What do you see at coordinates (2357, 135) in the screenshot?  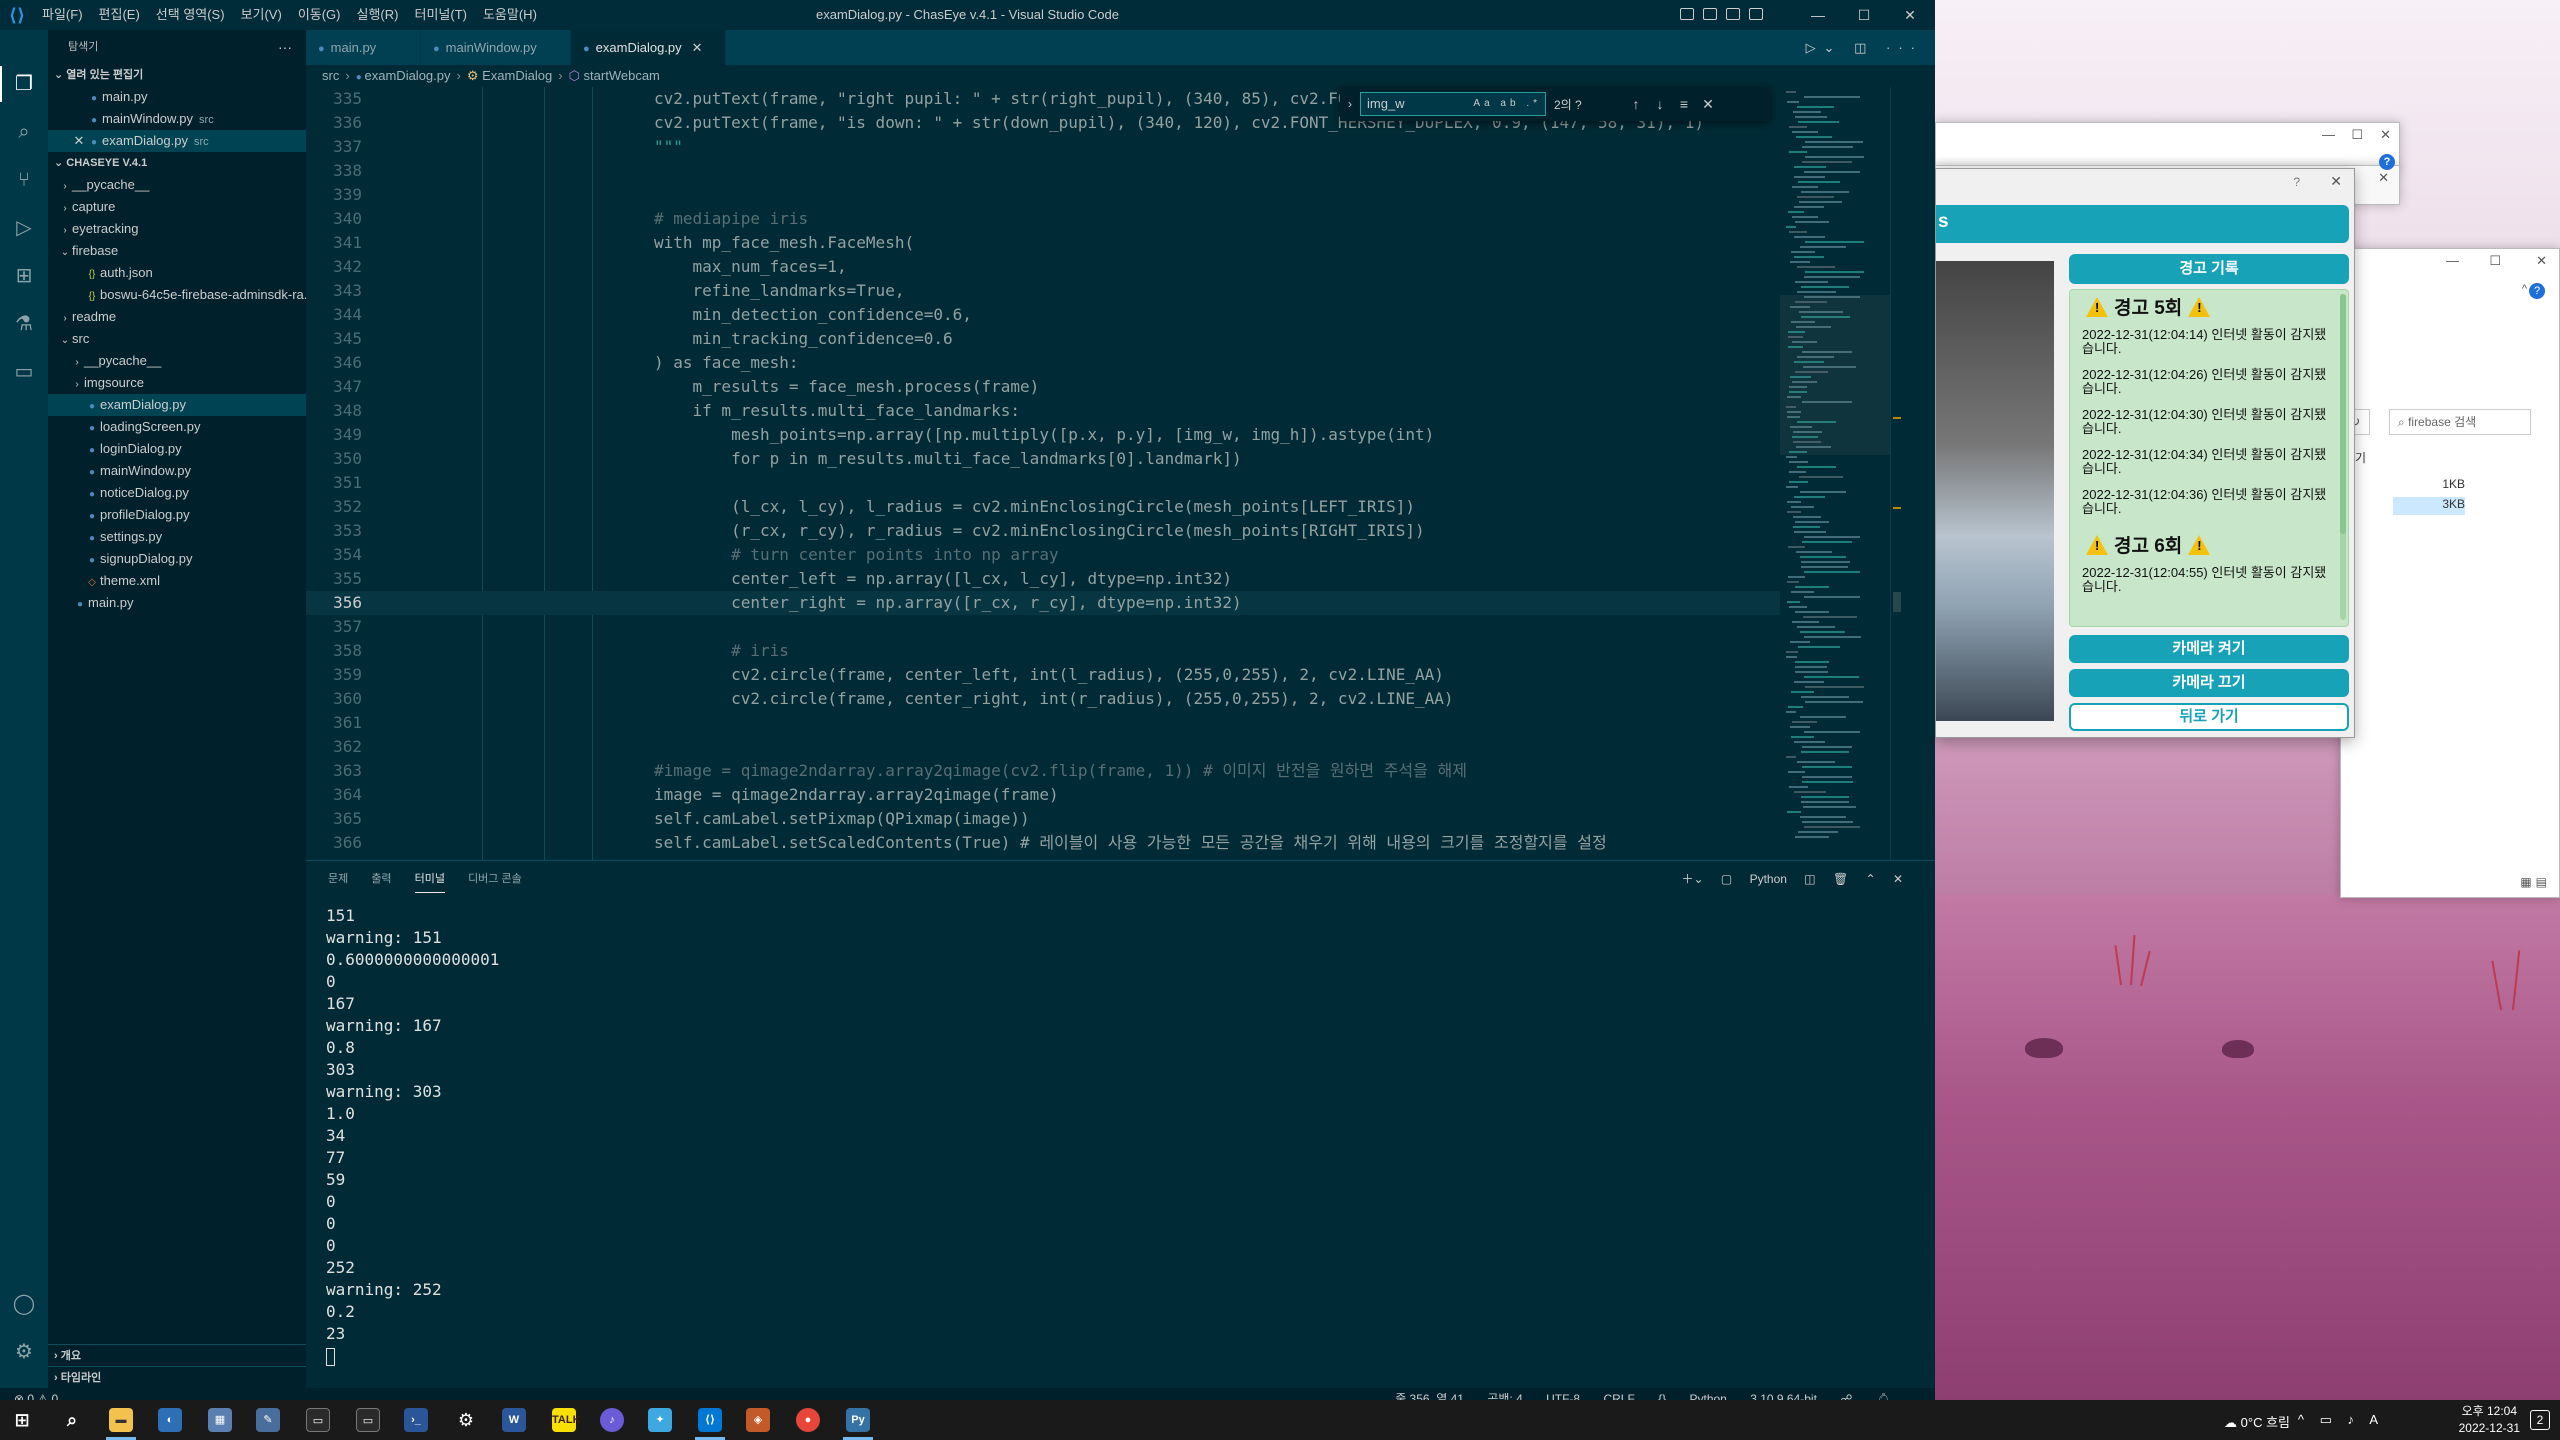 I see `maximize-icon: ☐` at bounding box center [2357, 135].